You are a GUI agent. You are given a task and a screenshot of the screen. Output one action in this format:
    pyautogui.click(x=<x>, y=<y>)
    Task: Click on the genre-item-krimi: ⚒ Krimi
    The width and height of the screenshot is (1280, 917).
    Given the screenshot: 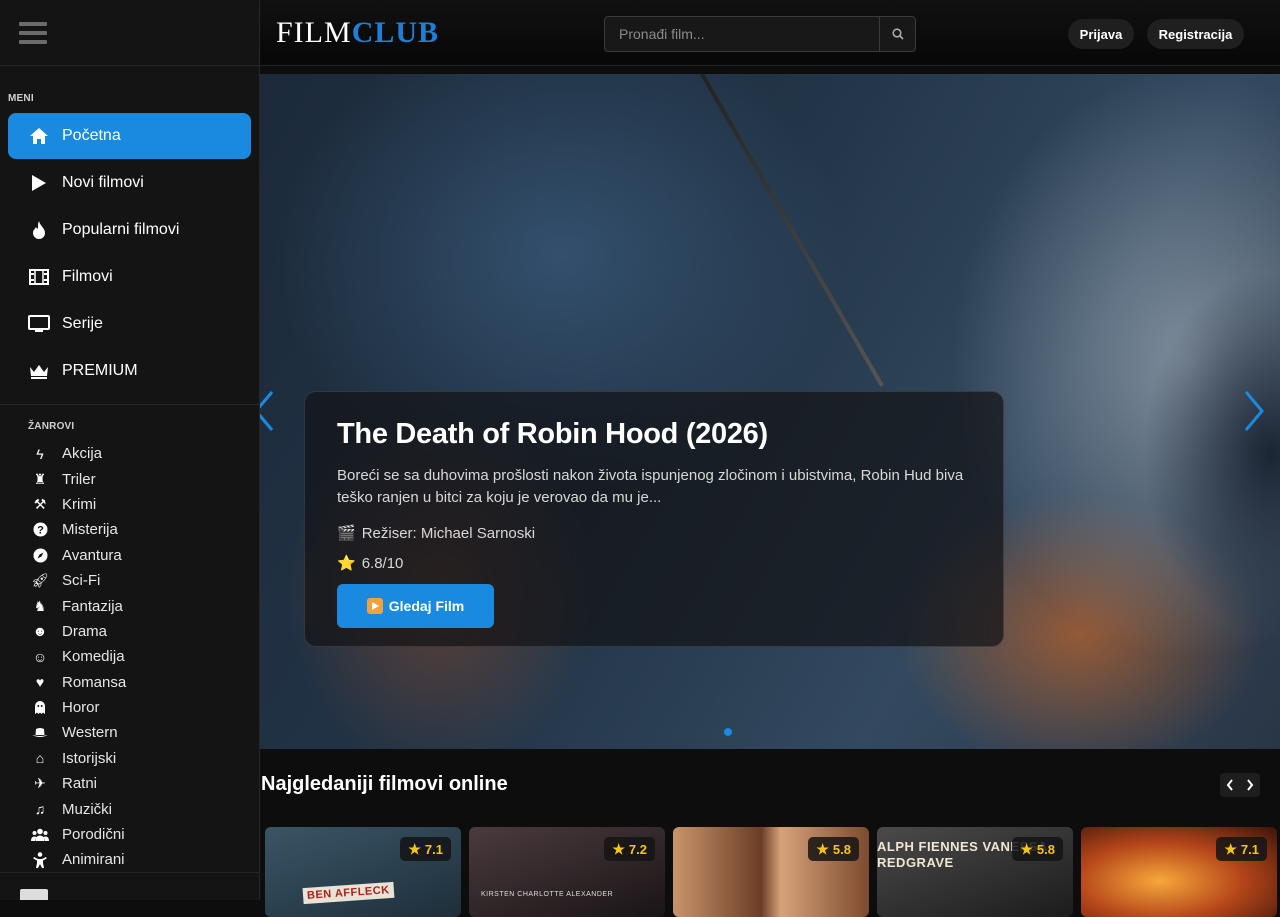 What is the action you would take?
    pyautogui.click(x=138, y=504)
    